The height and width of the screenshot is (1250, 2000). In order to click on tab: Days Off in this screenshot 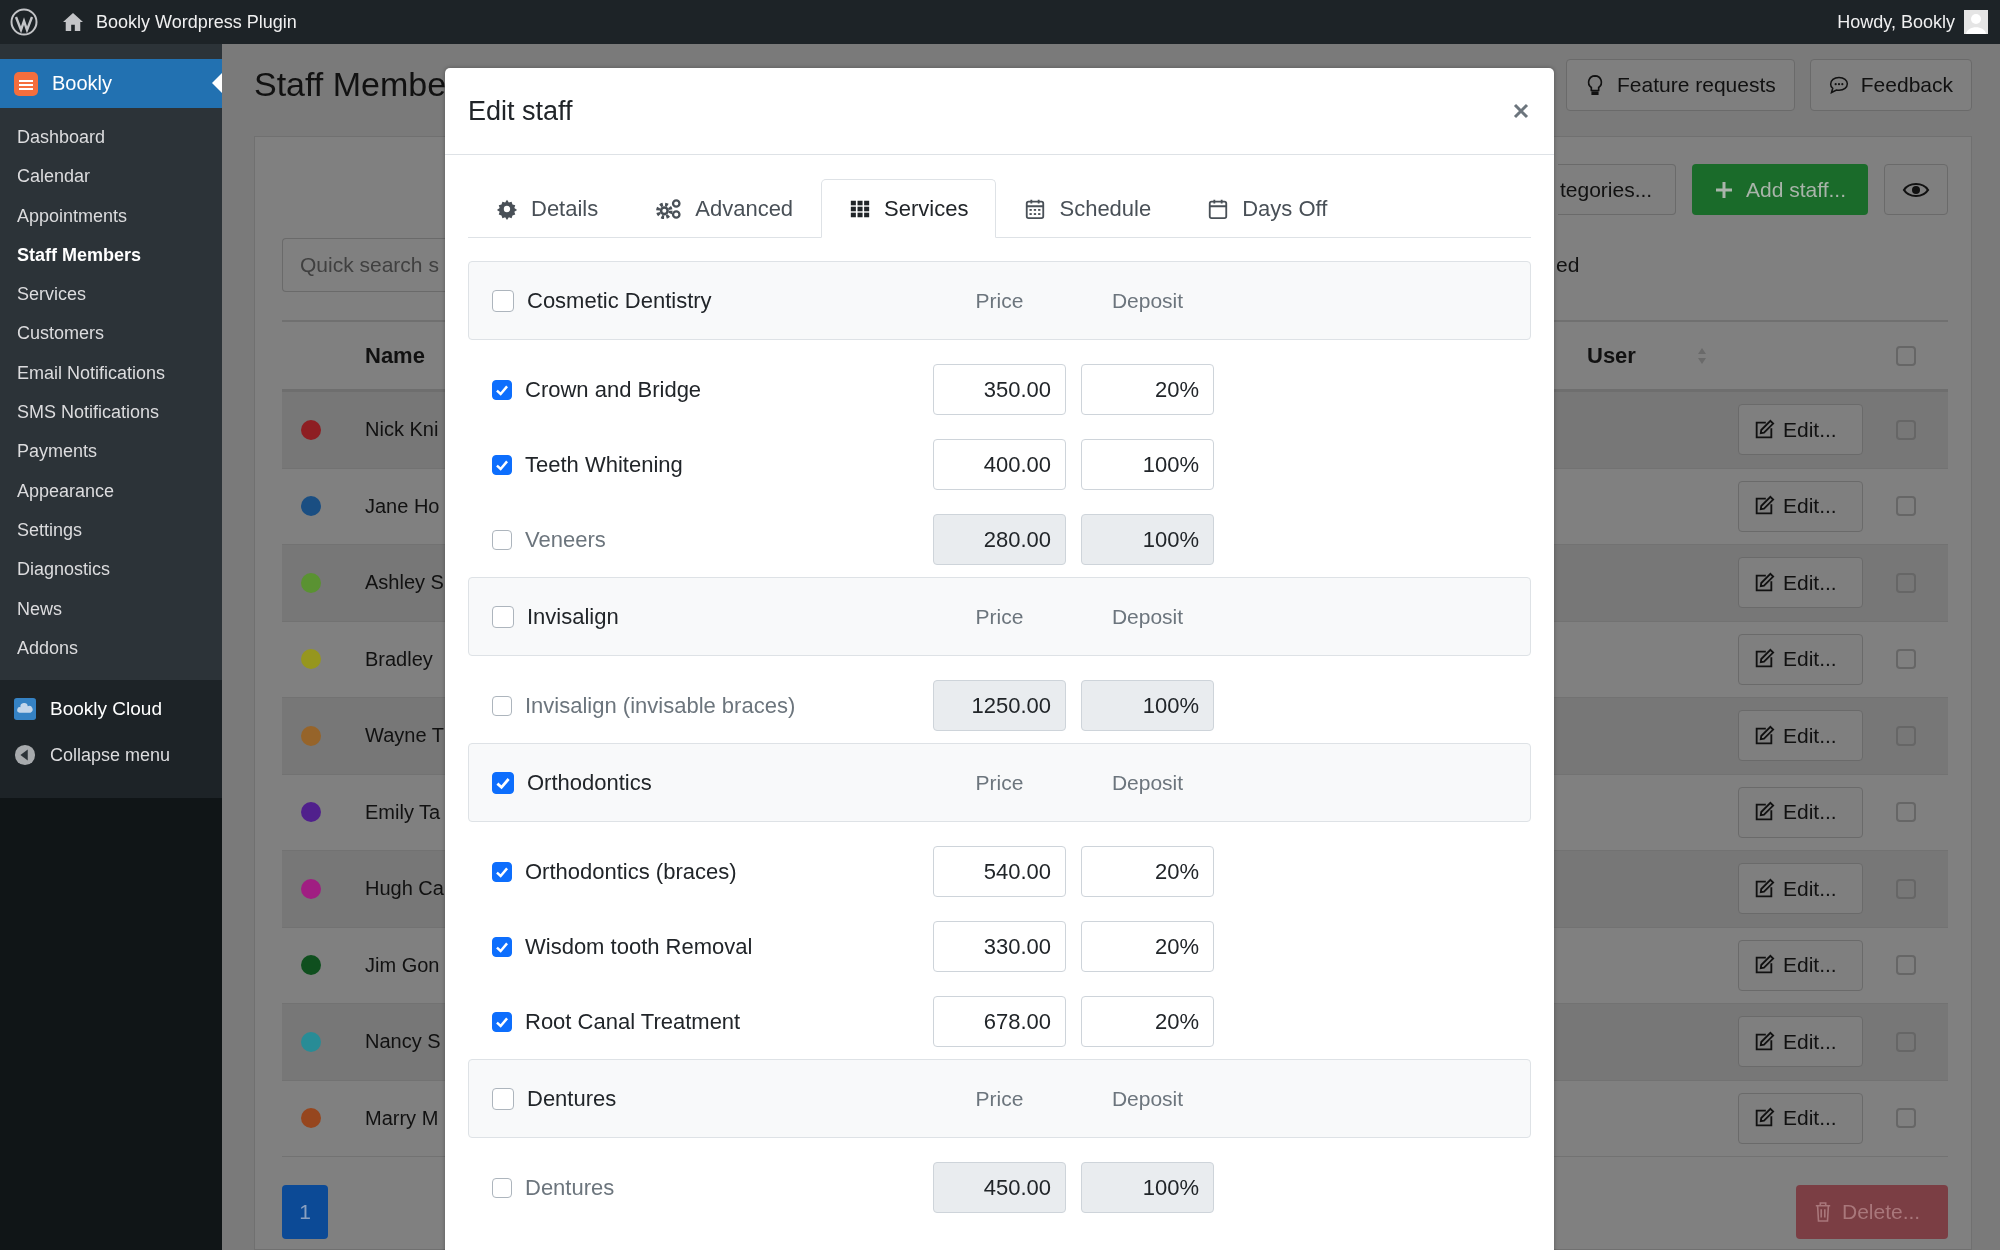, I will do `click(1267, 208)`.